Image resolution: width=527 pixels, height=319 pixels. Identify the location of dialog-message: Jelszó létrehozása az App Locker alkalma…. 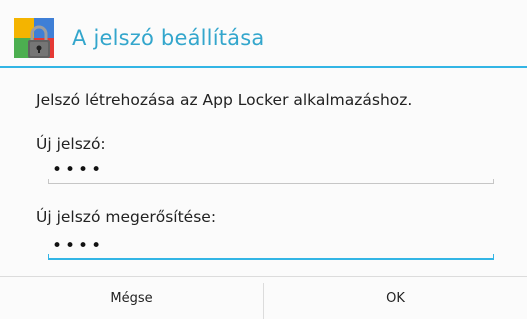
(224, 100).